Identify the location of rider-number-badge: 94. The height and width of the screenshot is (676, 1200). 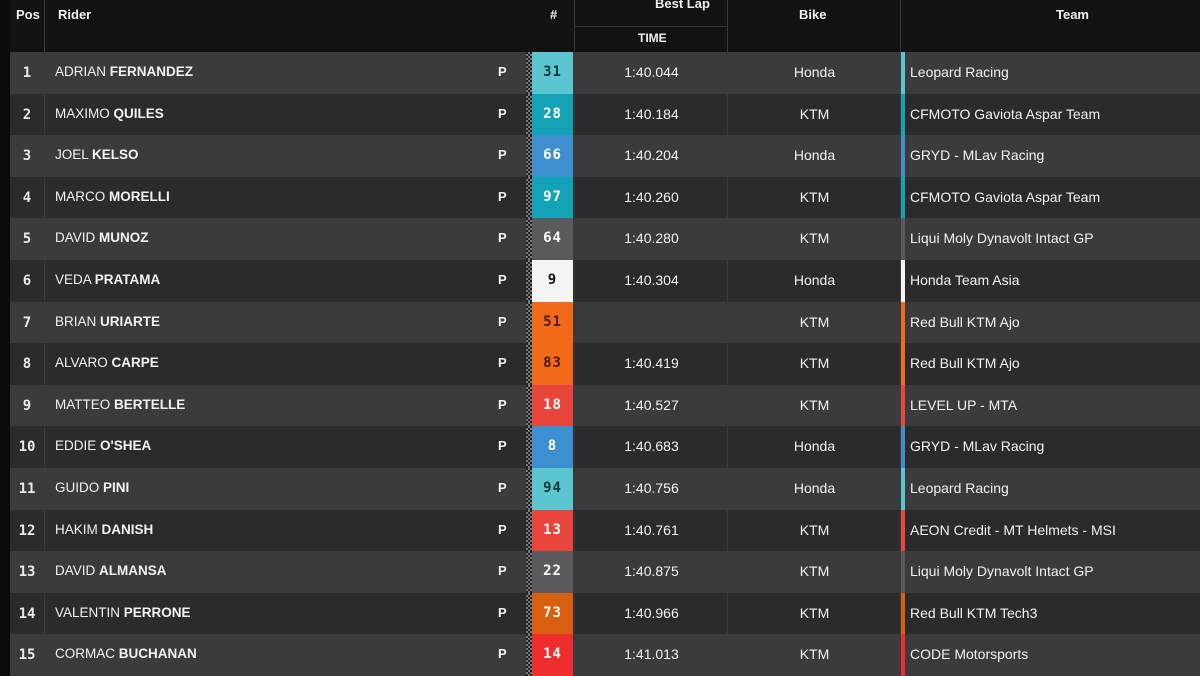
(552, 489).